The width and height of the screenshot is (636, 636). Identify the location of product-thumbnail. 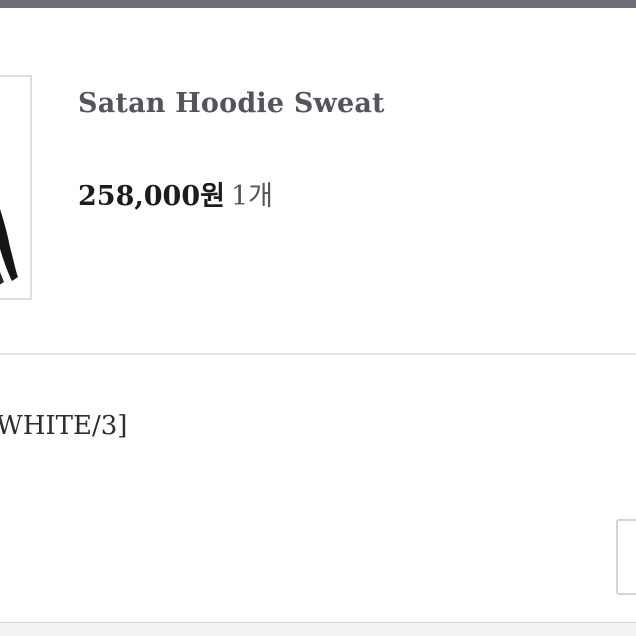
(16, 187).